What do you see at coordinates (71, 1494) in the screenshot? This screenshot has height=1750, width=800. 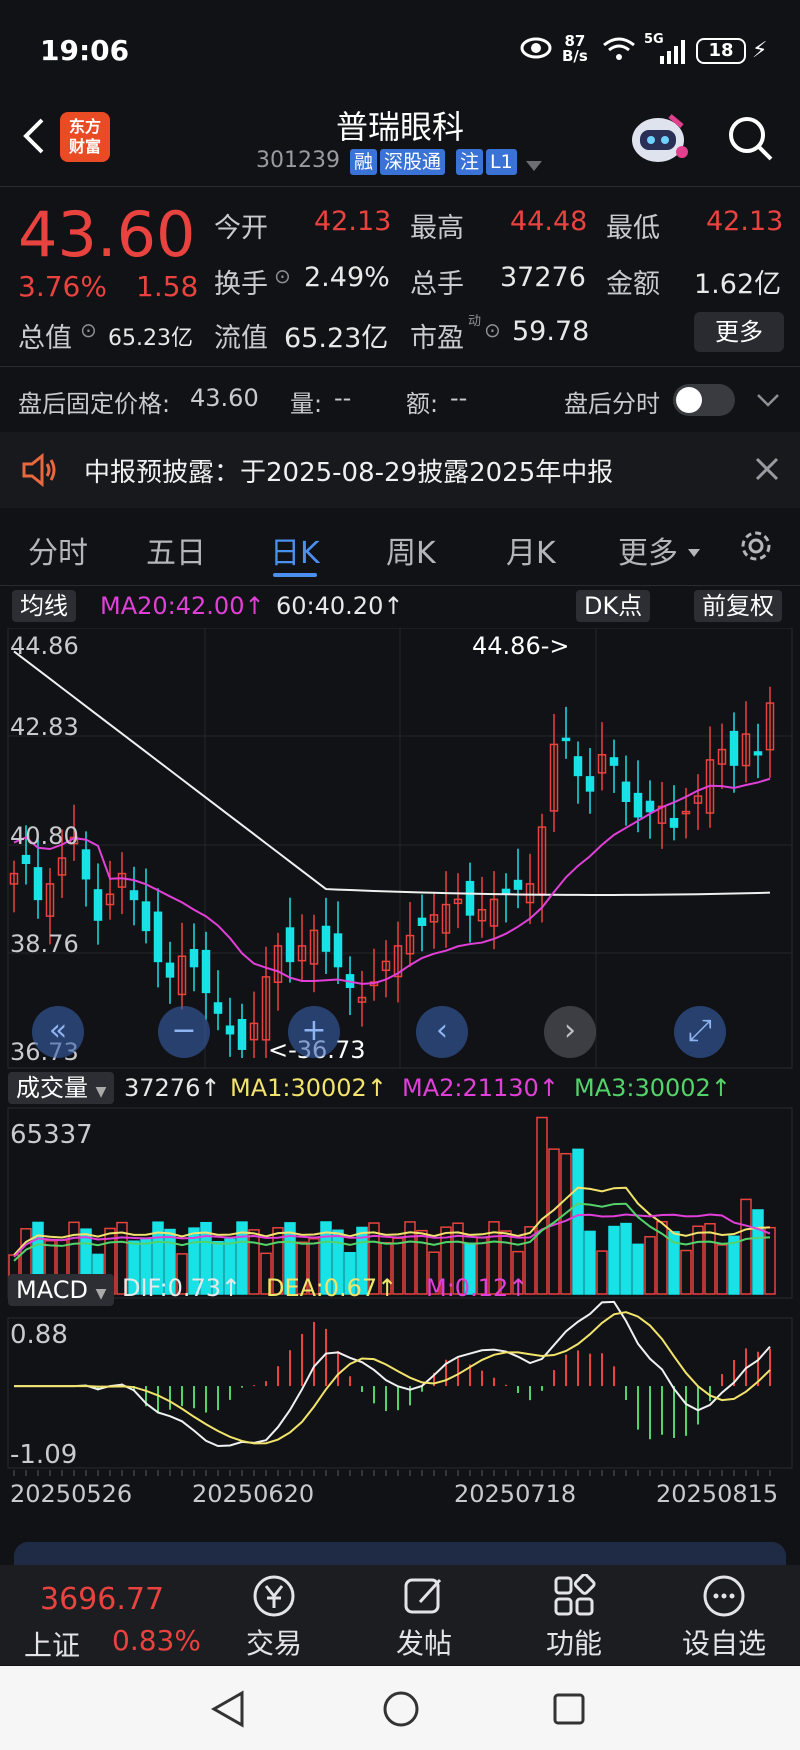 I see `date-label: 20250526` at bounding box center [71, 1494].